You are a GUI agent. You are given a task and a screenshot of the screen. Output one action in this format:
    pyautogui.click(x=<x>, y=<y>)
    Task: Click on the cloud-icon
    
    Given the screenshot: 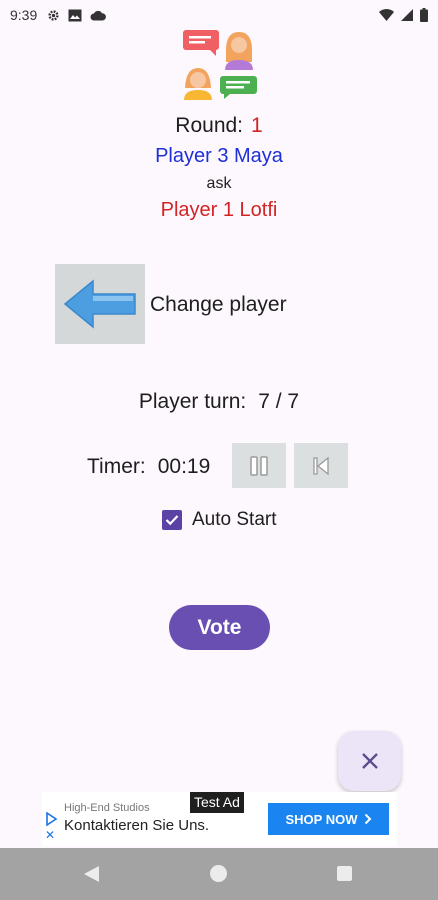 What is the action you would take?
    pyautogui.click(x=98, y=15)
    